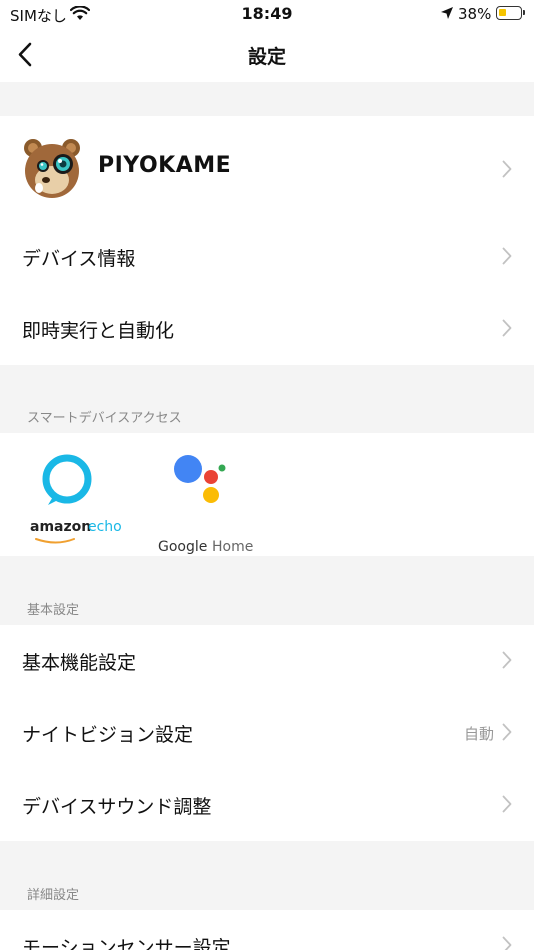 Image resolution: width=534 pixels, height=950 pixels. What do you see at coordinates (204, 504) in the screenshot?
I see `google-home-button: Google Home` at bounding box center [204, 504].